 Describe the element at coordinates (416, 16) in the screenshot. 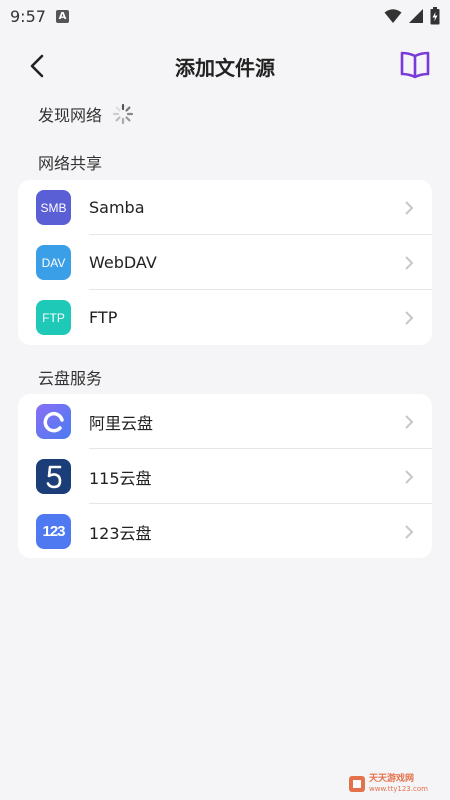

I see `signal-icon` at that location.